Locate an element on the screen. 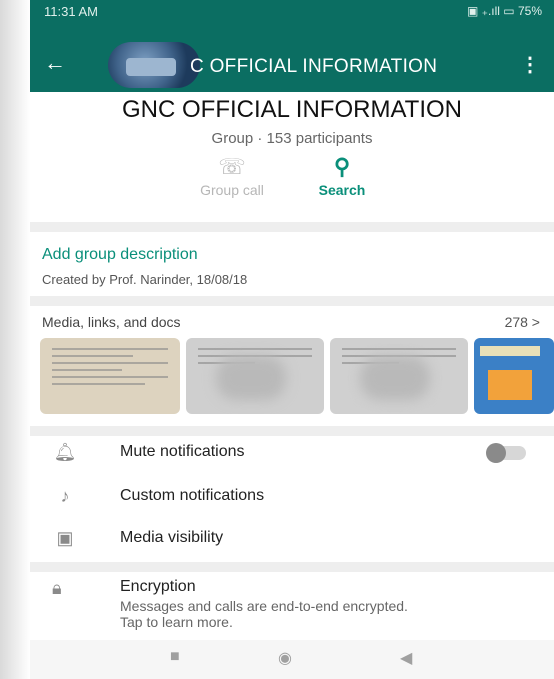 The image size is (554, 679). mute-notifications-label: Mute notifications is located at coordinates (182, 451).